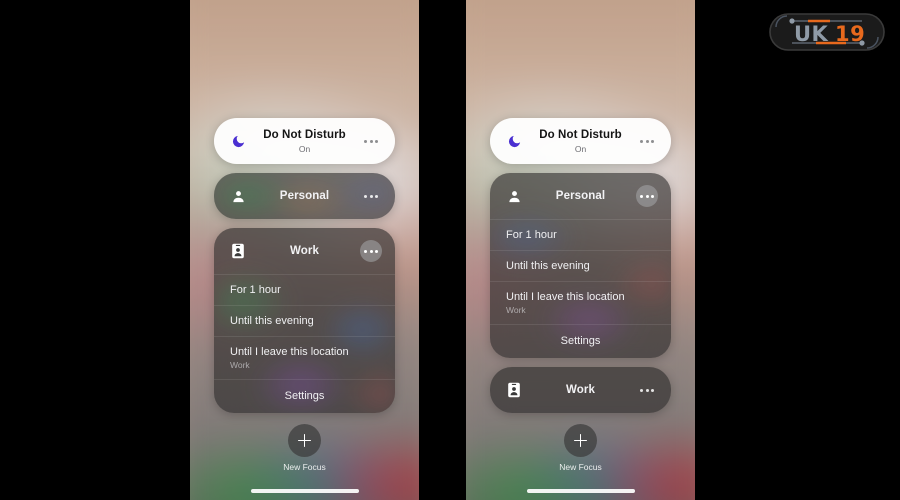  I want to click on focus-card-work: Work, so click(580, 390).